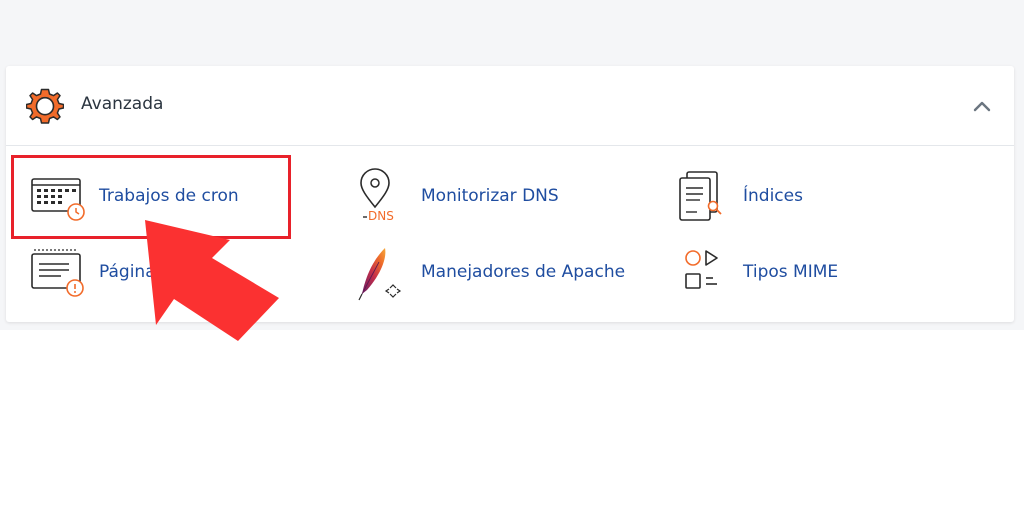  What do you see at coordinates (490, 196) in the screenshot?
I see `menu-item-label: Monitorizar DNS` at bounding box center [490, 196].